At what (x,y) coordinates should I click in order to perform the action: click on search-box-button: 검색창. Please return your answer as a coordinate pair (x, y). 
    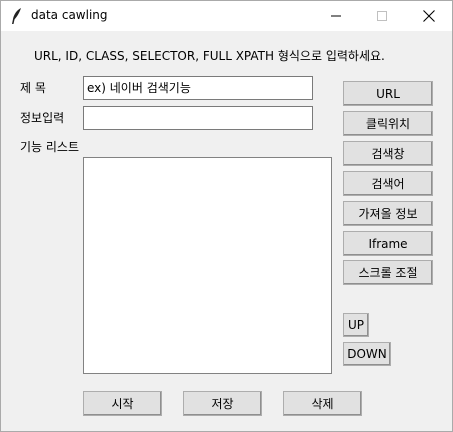
    Looking at the image, I should click on (388, 153).